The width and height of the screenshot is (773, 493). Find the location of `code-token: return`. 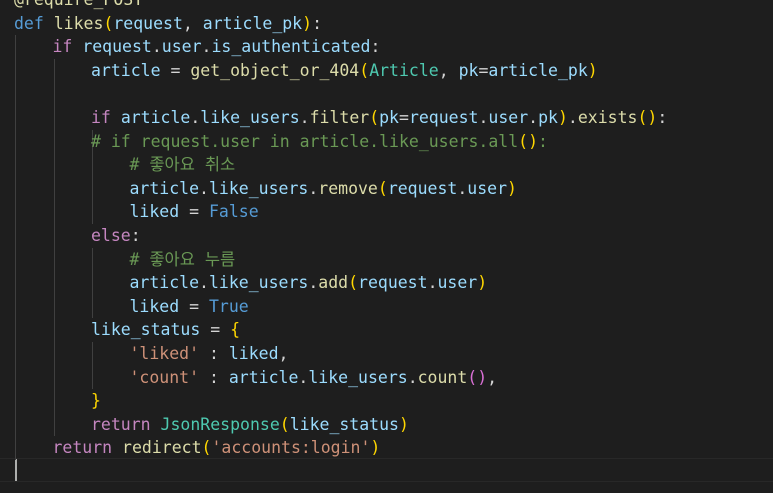

code-token: return is located at coordinates (82, 448).